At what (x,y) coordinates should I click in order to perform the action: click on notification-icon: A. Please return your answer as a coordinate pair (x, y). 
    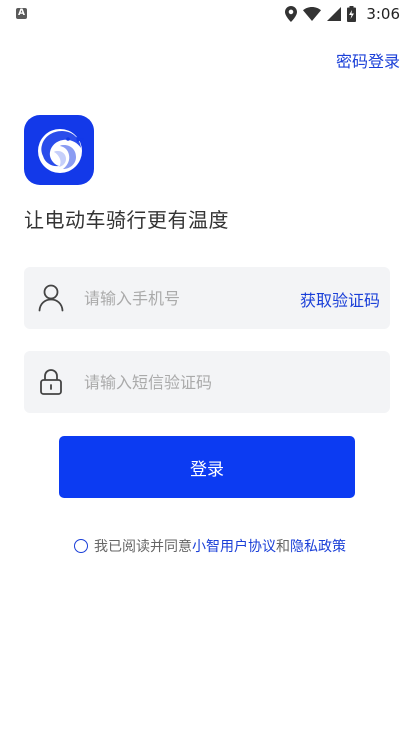
    Looking at the image, I should click on (21, 13).